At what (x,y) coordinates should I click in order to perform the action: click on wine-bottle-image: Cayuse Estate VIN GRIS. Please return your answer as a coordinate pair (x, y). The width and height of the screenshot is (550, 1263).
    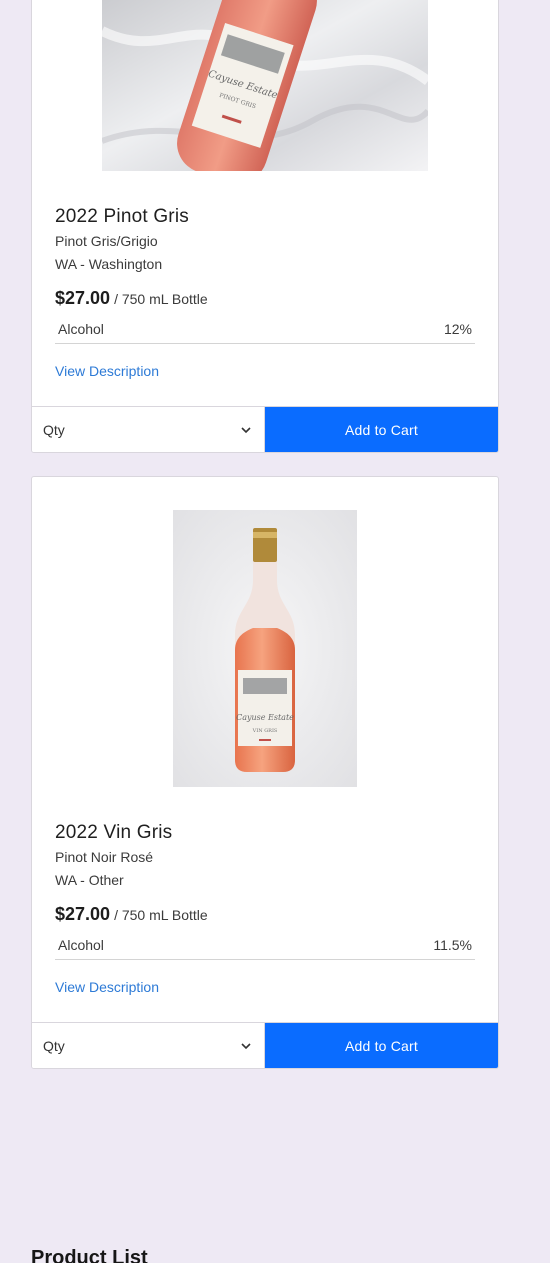
    Looking at the image, I should click on (265, 648).